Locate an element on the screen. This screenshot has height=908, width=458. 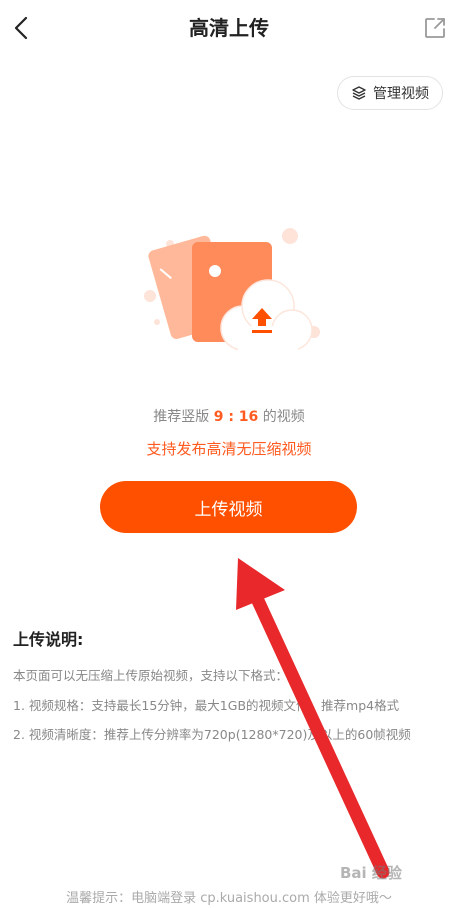
external-link-icon is located at coordinates (435, 28).